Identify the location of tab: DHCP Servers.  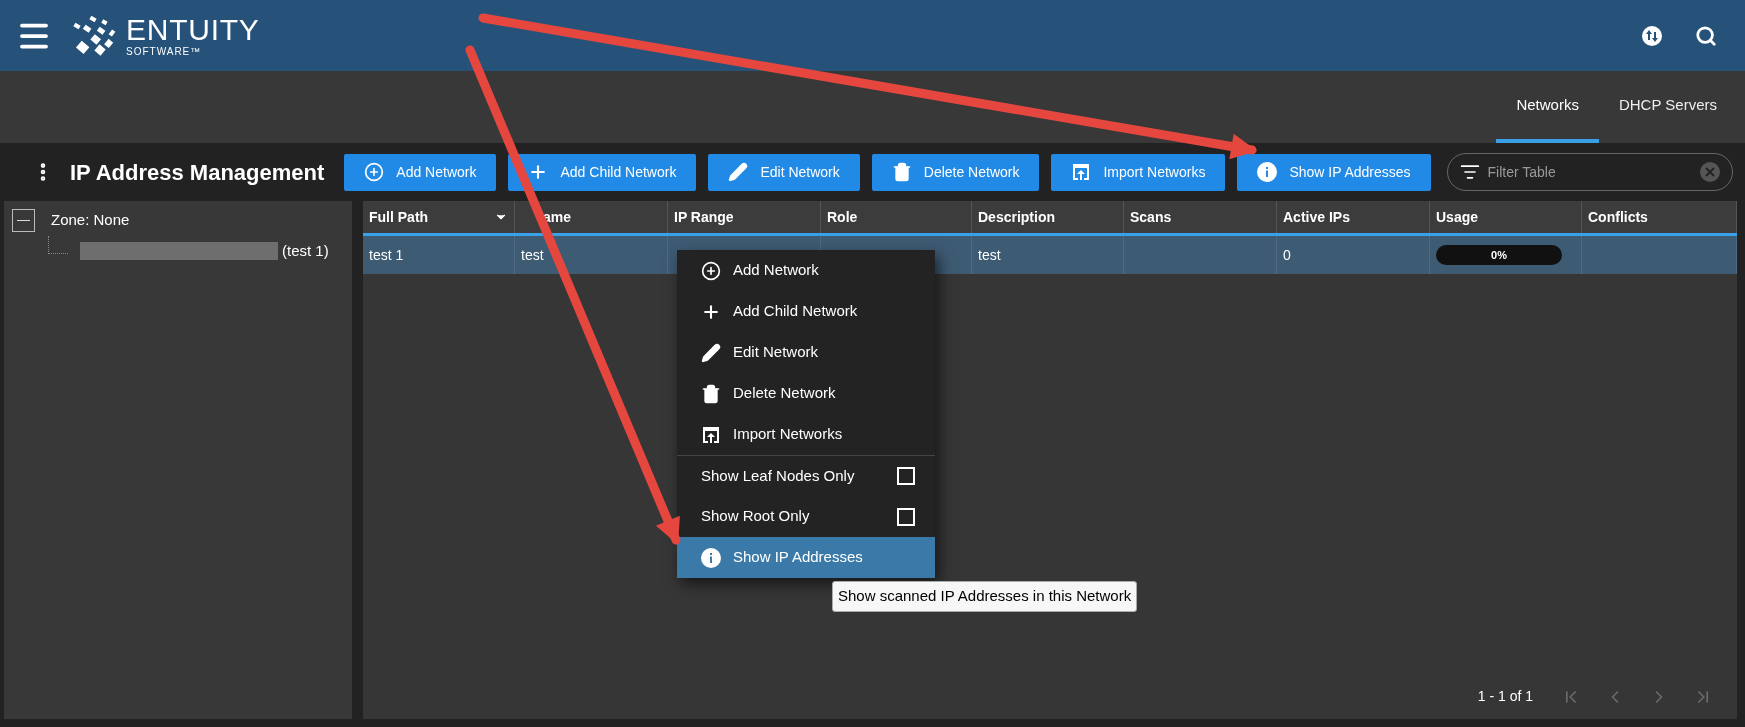
(1667, 107).